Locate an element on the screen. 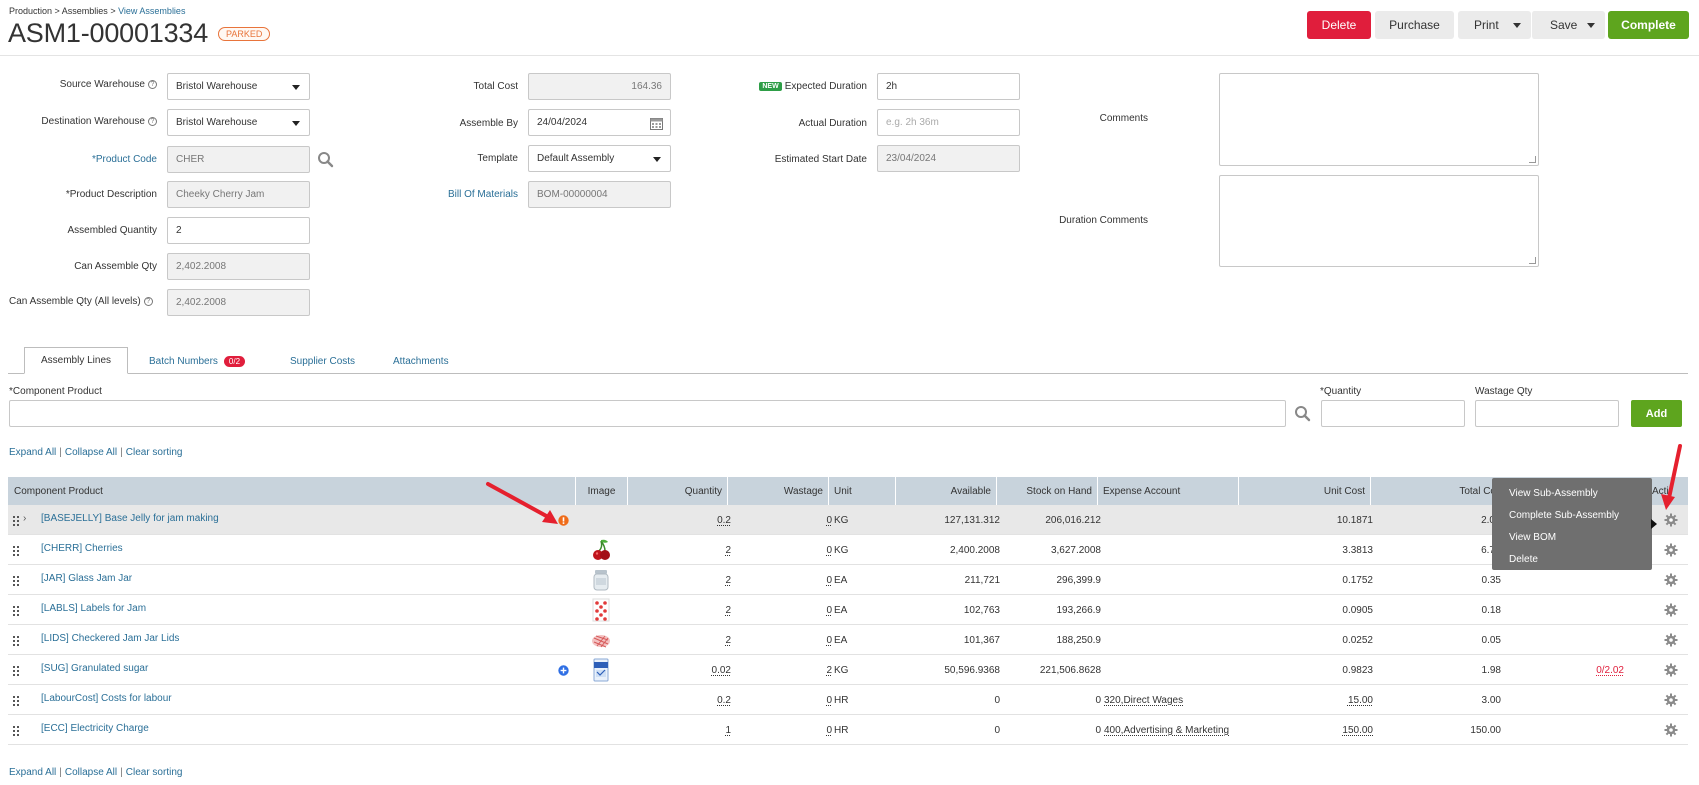 The width and height of the screenshot is (1699, 785). breadcrumb-assemblies: Assemblies is located at coordinates (85, 11).